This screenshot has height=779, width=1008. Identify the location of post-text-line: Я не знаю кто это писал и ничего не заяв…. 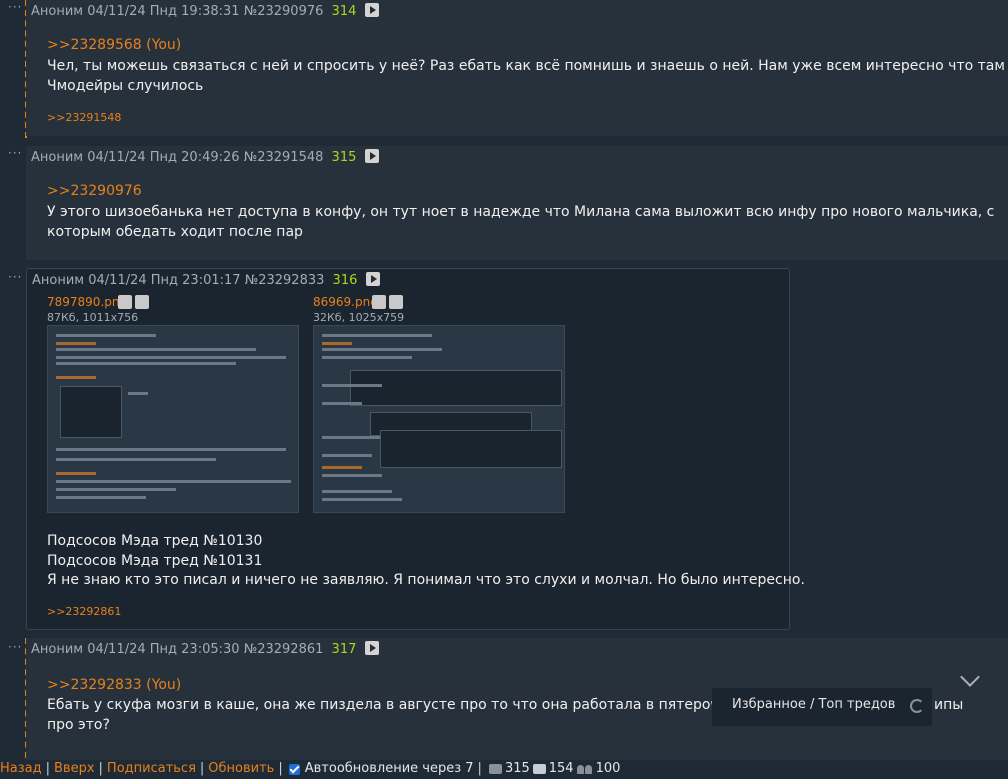
(426, 580).